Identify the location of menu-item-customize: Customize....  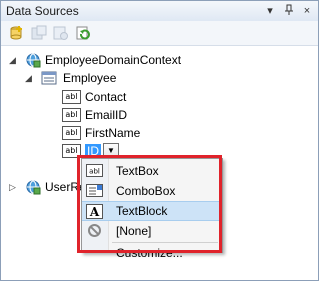
(152, 254).